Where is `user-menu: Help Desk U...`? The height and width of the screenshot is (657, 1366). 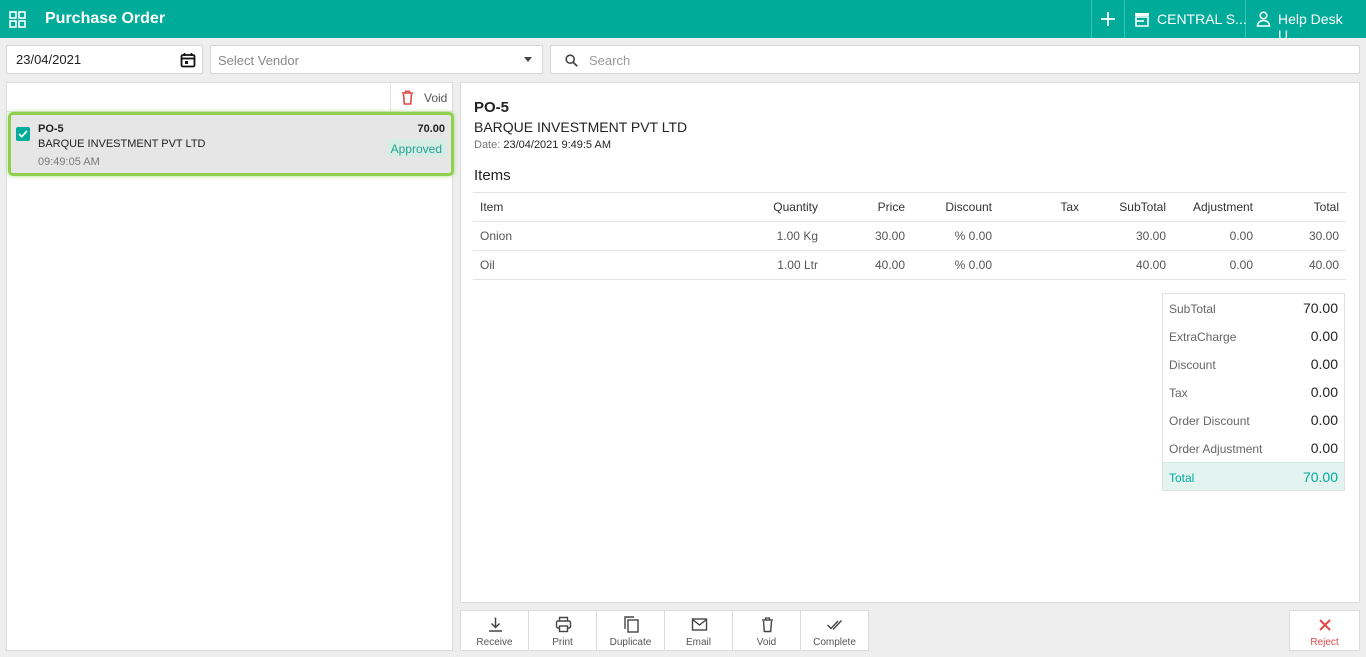 user-menu: Help Desk U... is located at coordinates (1322, 27).